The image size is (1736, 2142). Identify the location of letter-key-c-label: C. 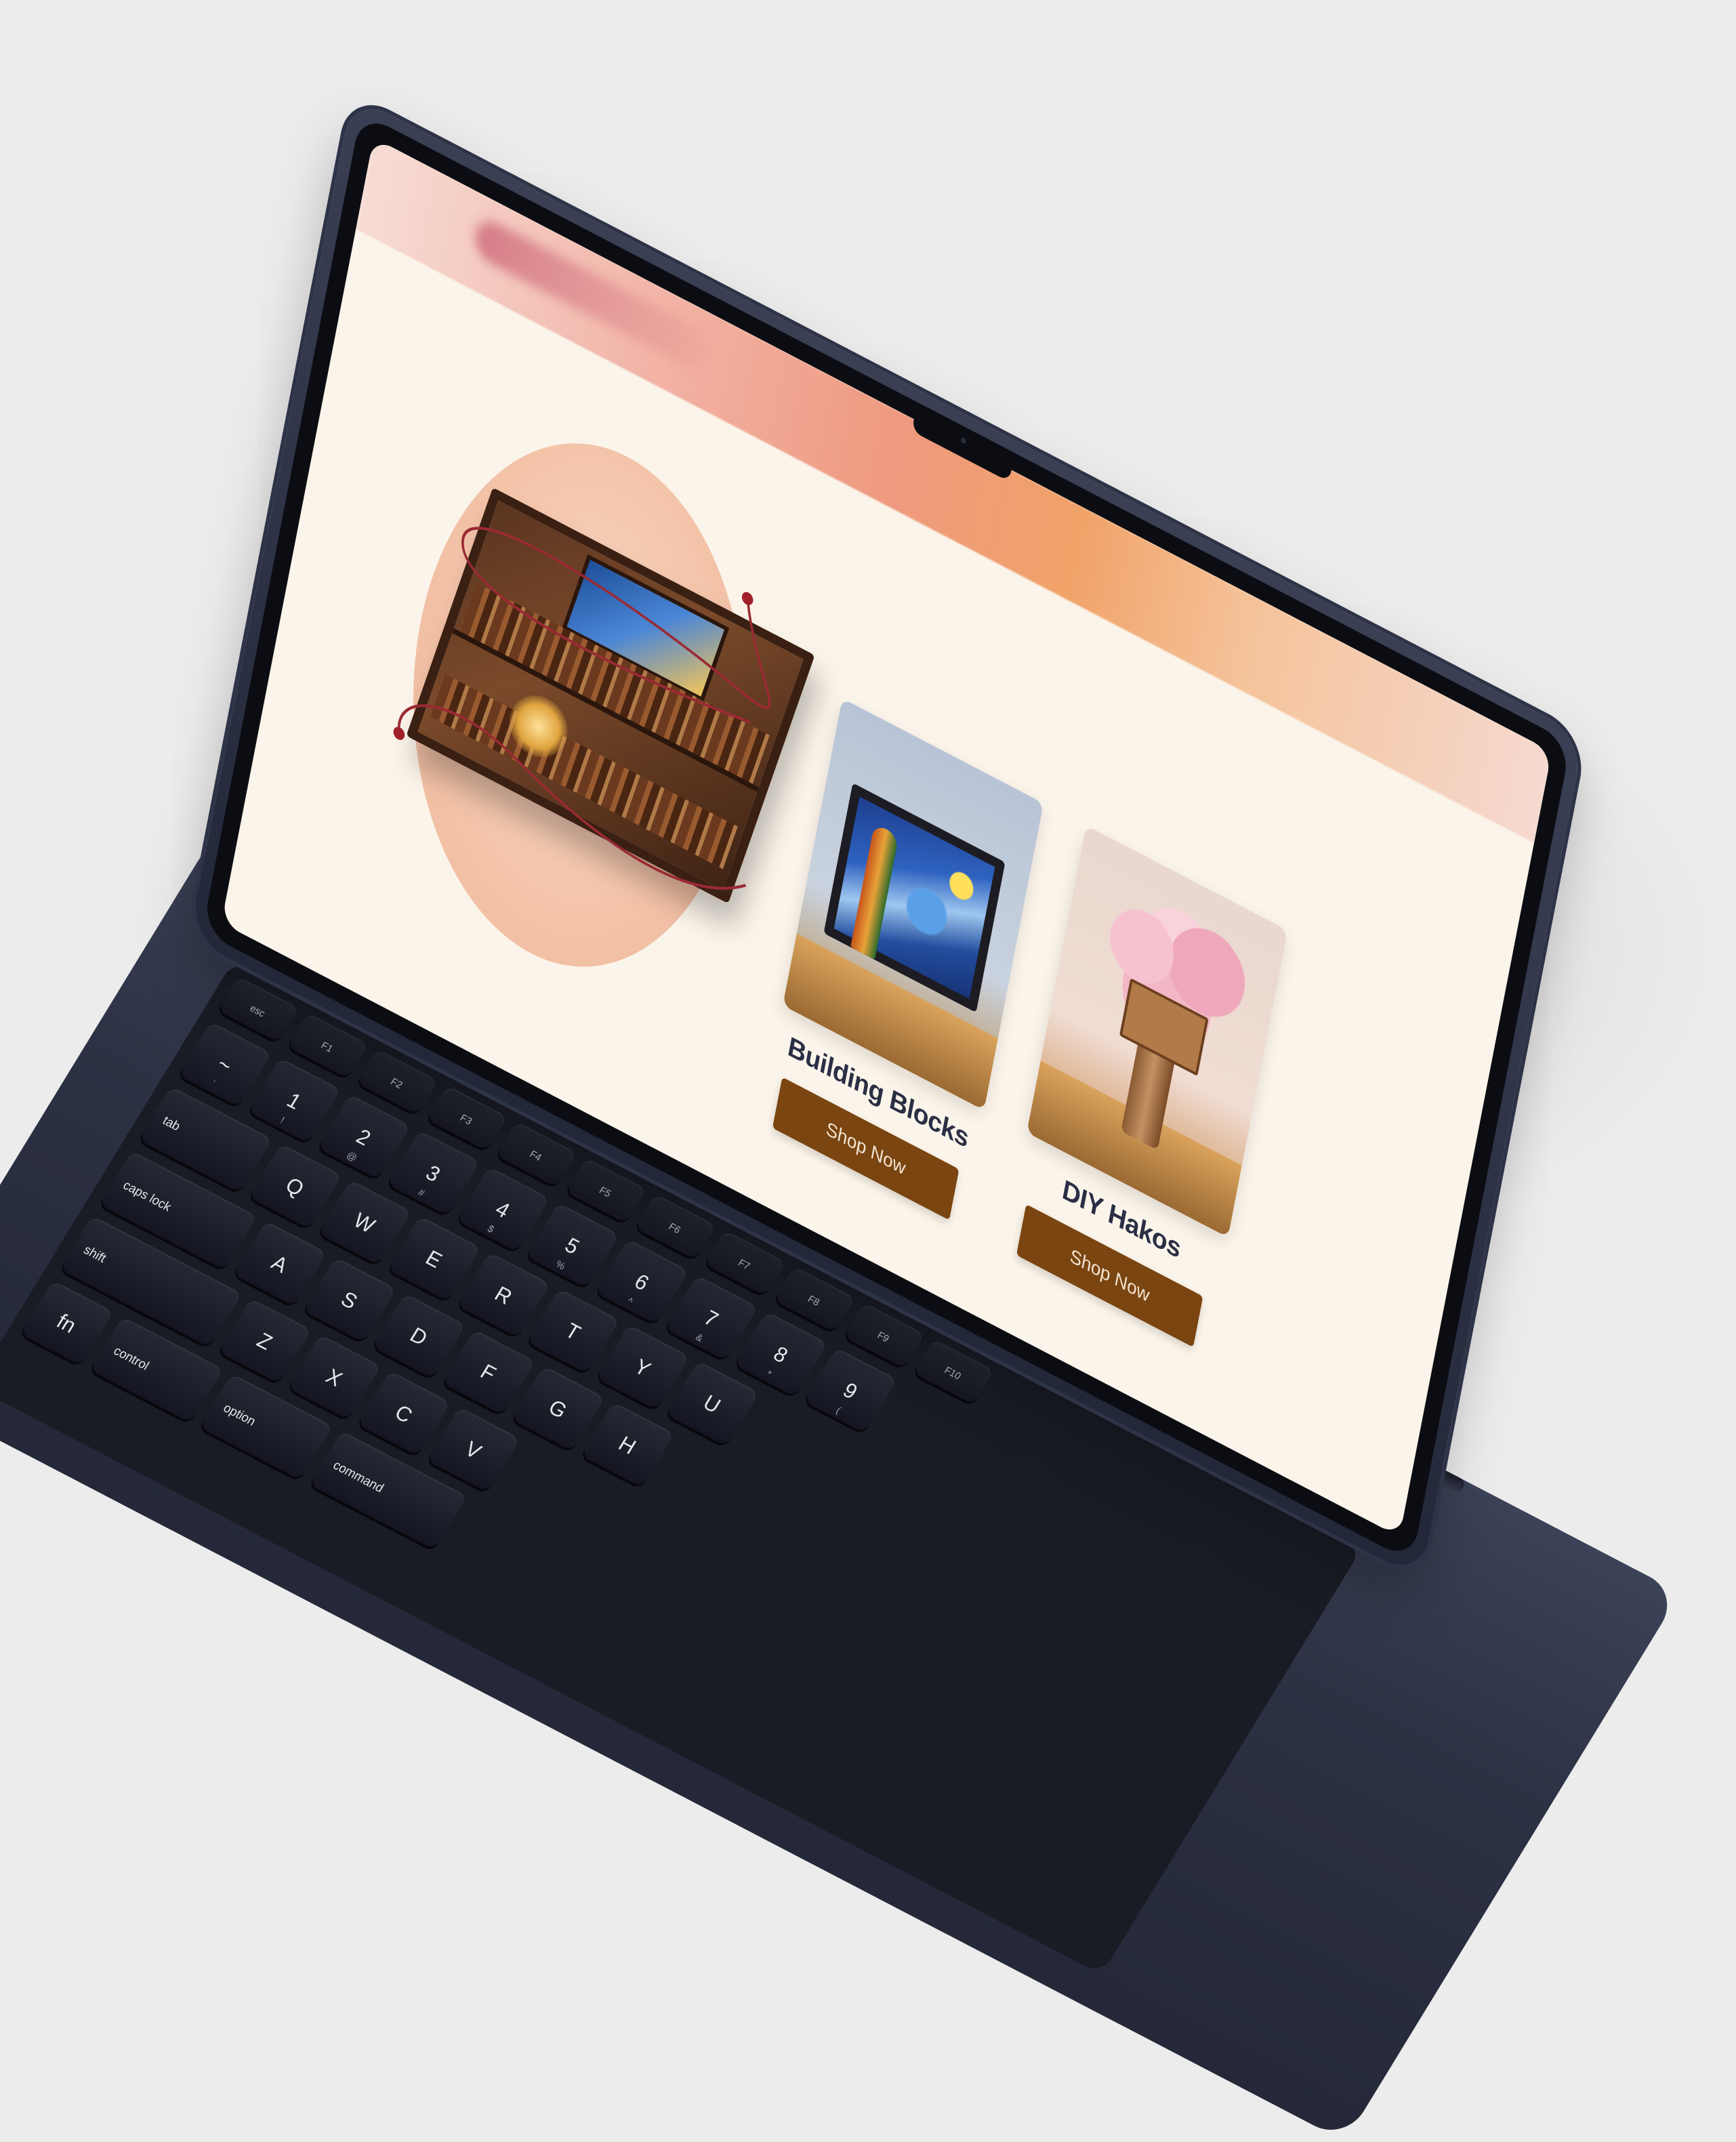
(403, 1414).